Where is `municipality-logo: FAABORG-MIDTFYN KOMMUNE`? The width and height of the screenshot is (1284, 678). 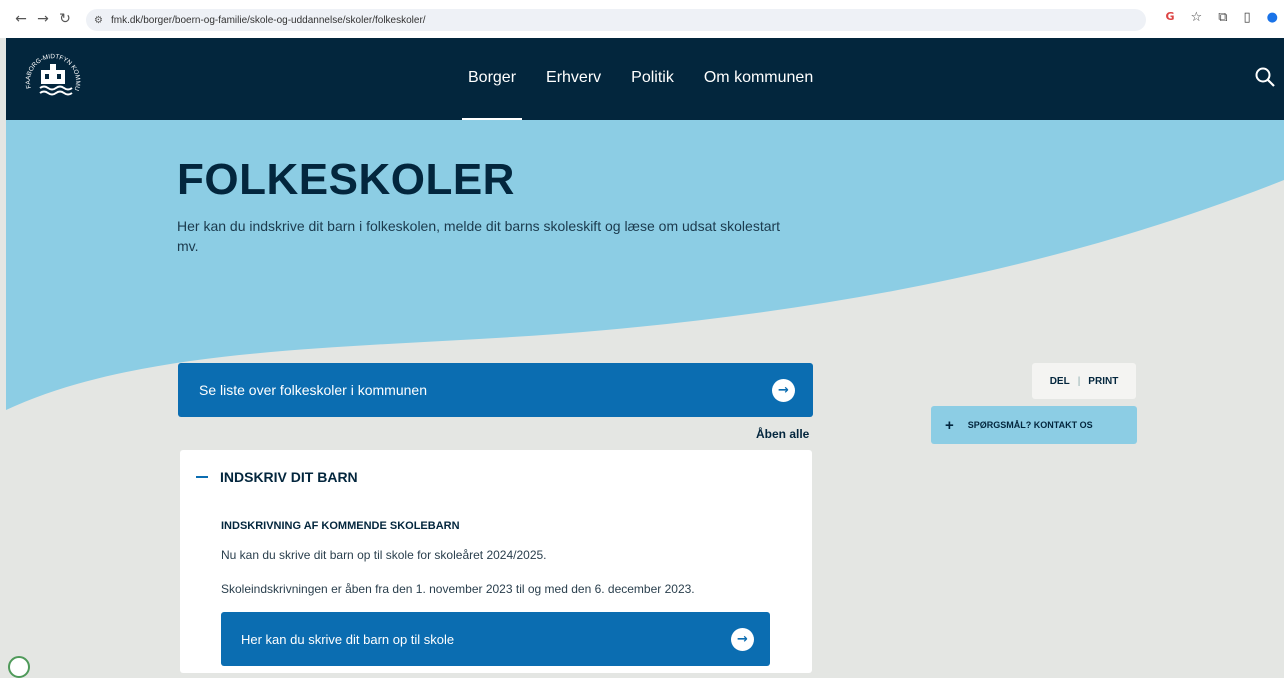 municipality-logo: FAABORG-MIDTFYN KOMMUNE is located at coordinates (53, 79).